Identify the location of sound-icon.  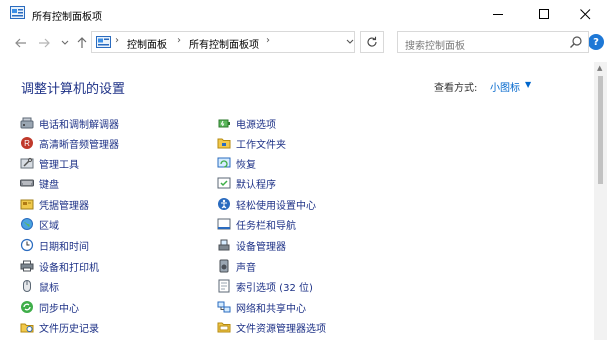
(224, 266).